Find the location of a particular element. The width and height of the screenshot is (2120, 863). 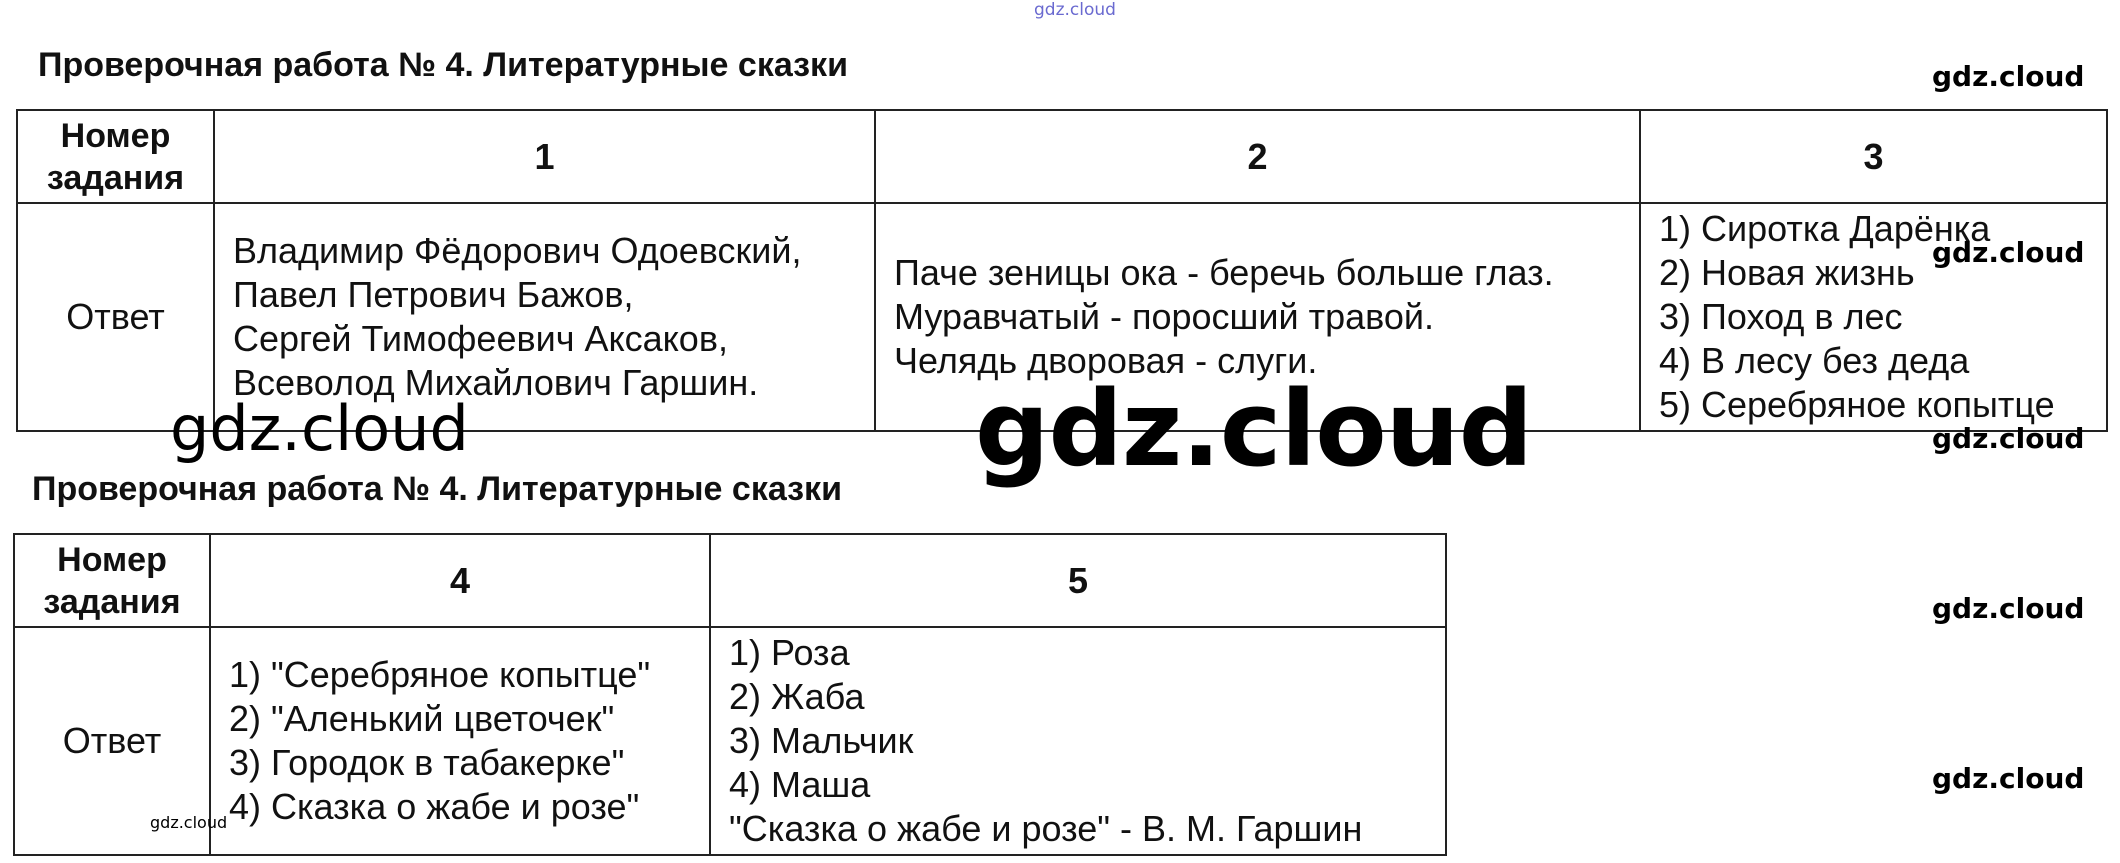

watermark-large: gdz.cloud is located at coordinates (1254, 429).